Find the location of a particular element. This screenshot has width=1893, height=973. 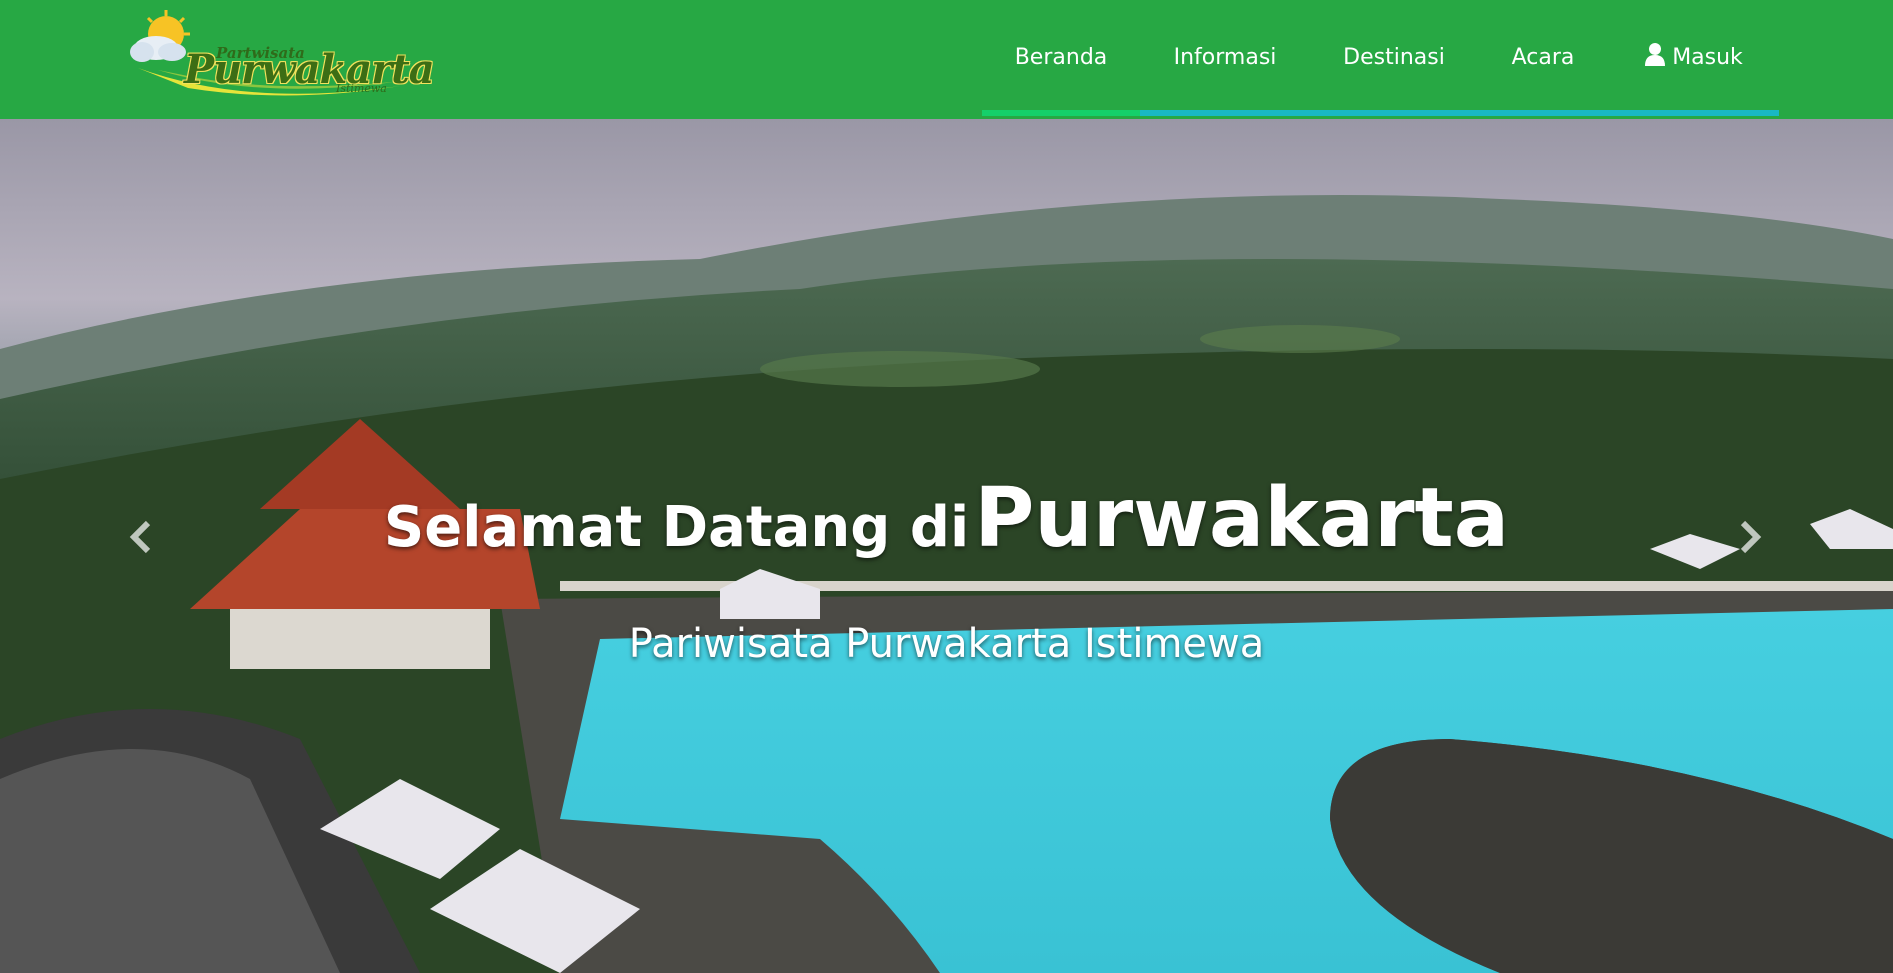

logo-subtitle: Istimewa is located at coordinates (361, 88).